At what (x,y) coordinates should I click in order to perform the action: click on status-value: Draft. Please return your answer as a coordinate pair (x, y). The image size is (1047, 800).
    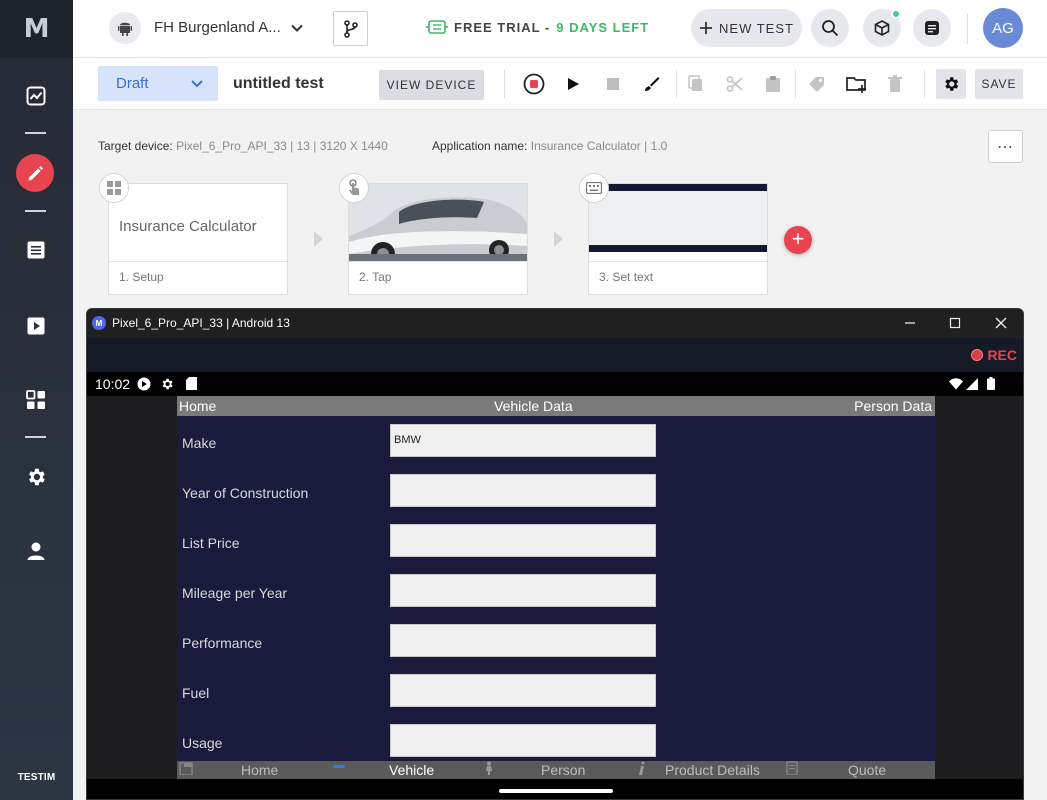
    Looking at the image, I should click on (132, 83).